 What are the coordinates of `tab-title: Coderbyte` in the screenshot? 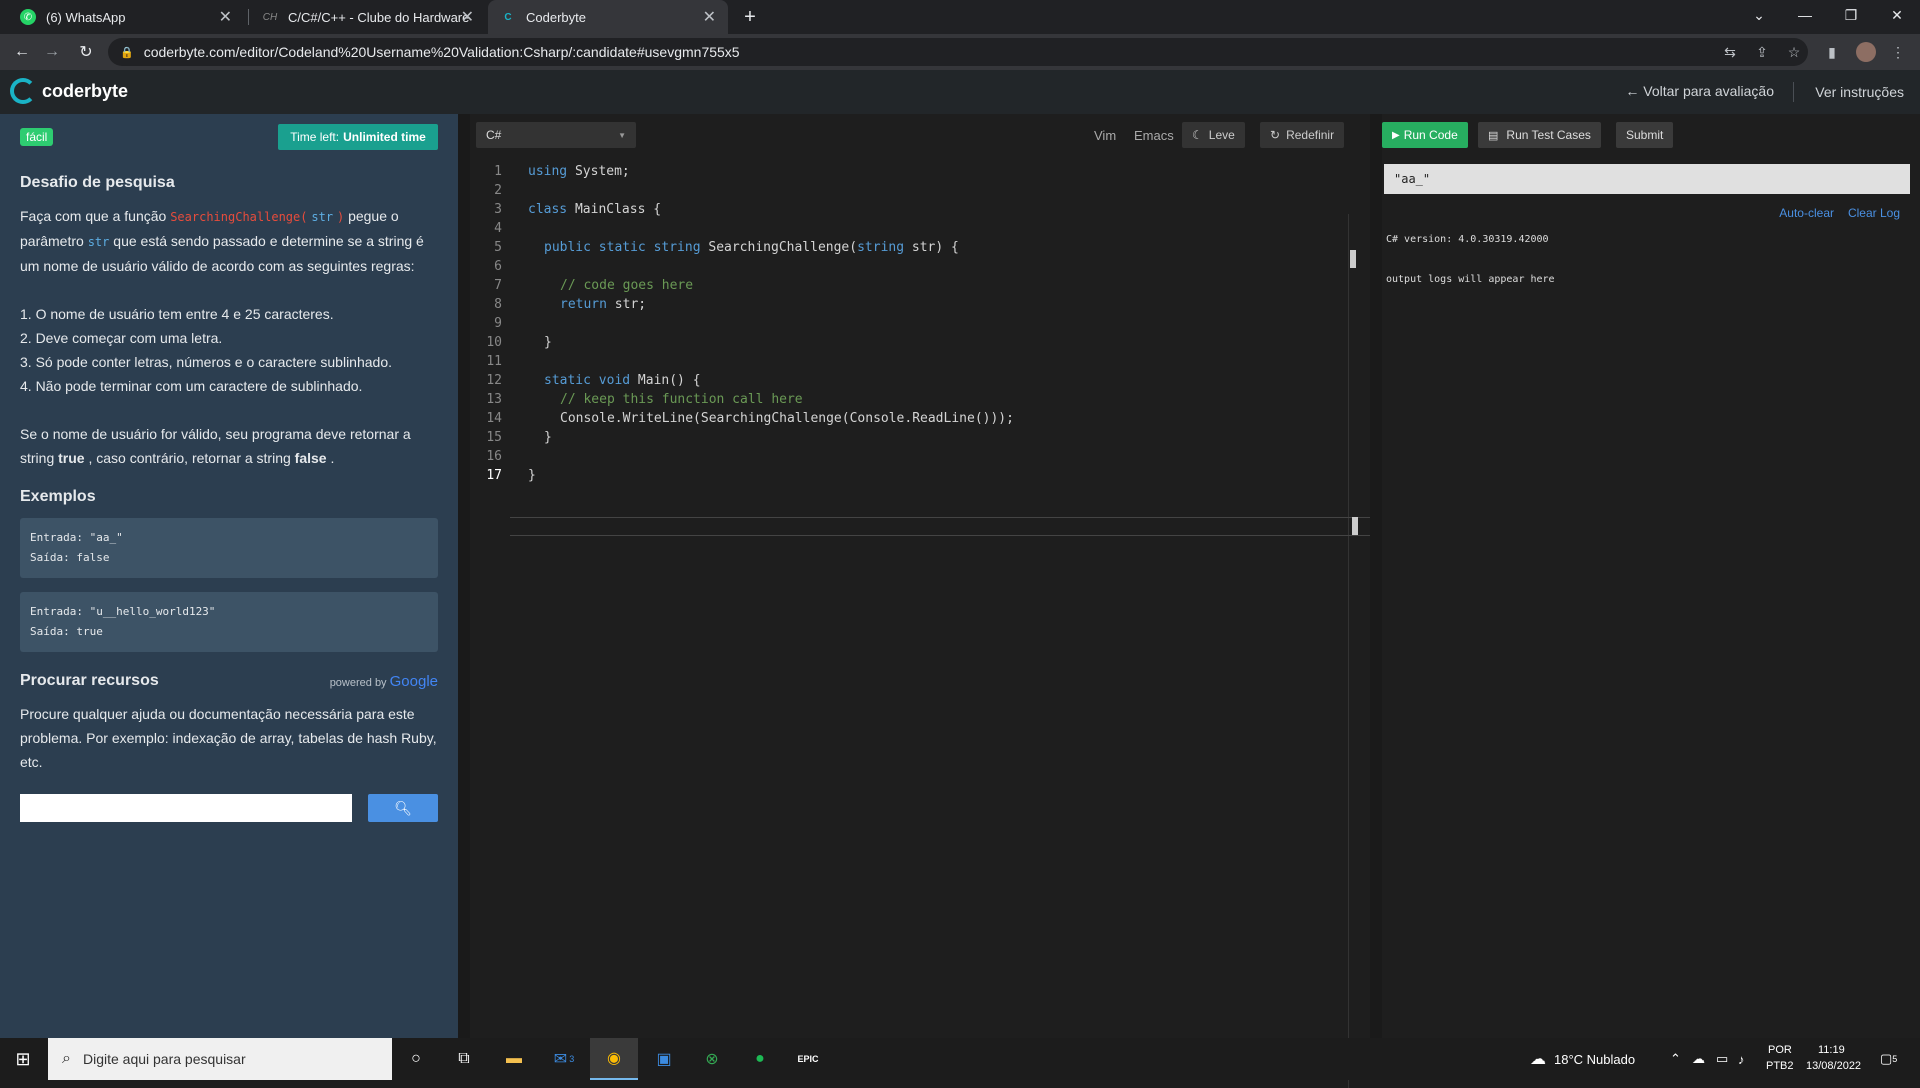 It's located at (556, 17).